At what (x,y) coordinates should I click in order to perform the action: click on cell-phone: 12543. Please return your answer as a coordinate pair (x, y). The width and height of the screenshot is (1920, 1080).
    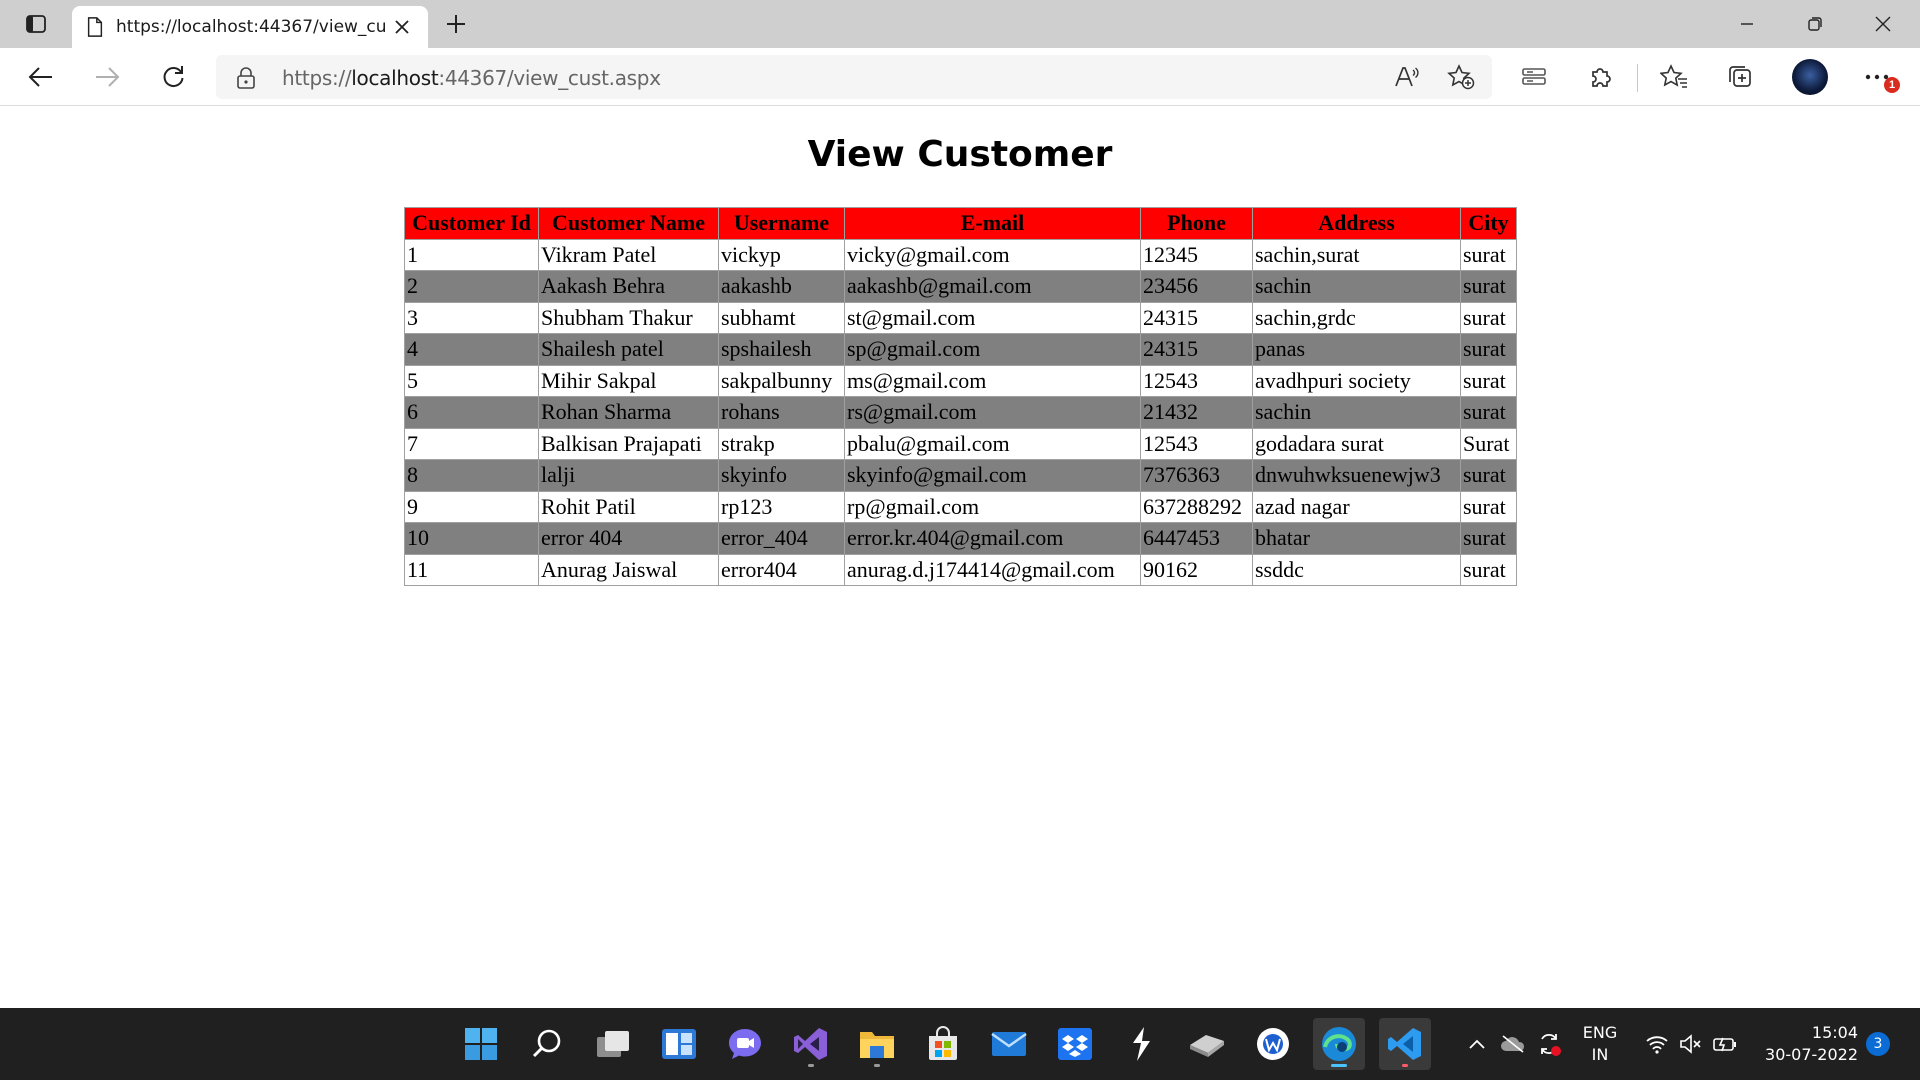
    Looking at the image, I should click on (1196, 443).